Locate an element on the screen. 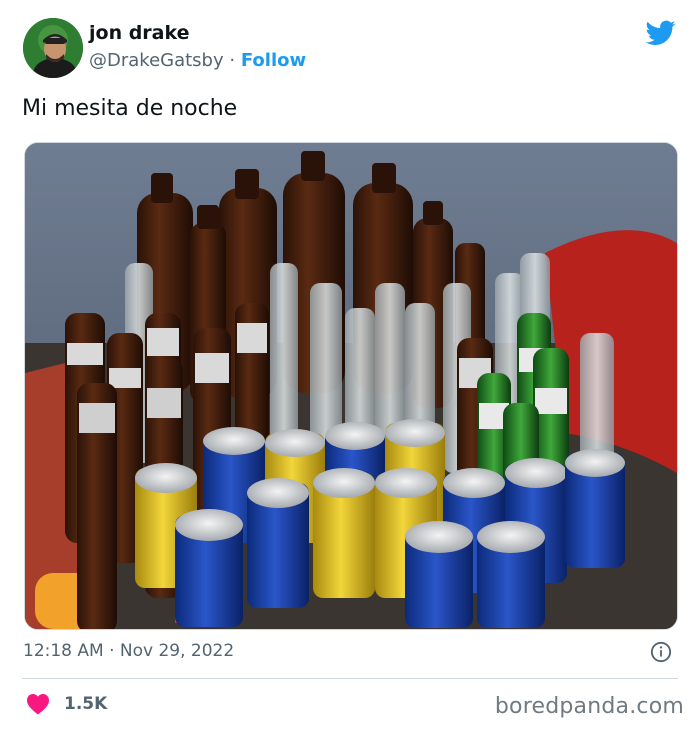 This screenshot has width=700, height=731. user-handle: @DrakeGatsby is located at coordinates (156, 60).